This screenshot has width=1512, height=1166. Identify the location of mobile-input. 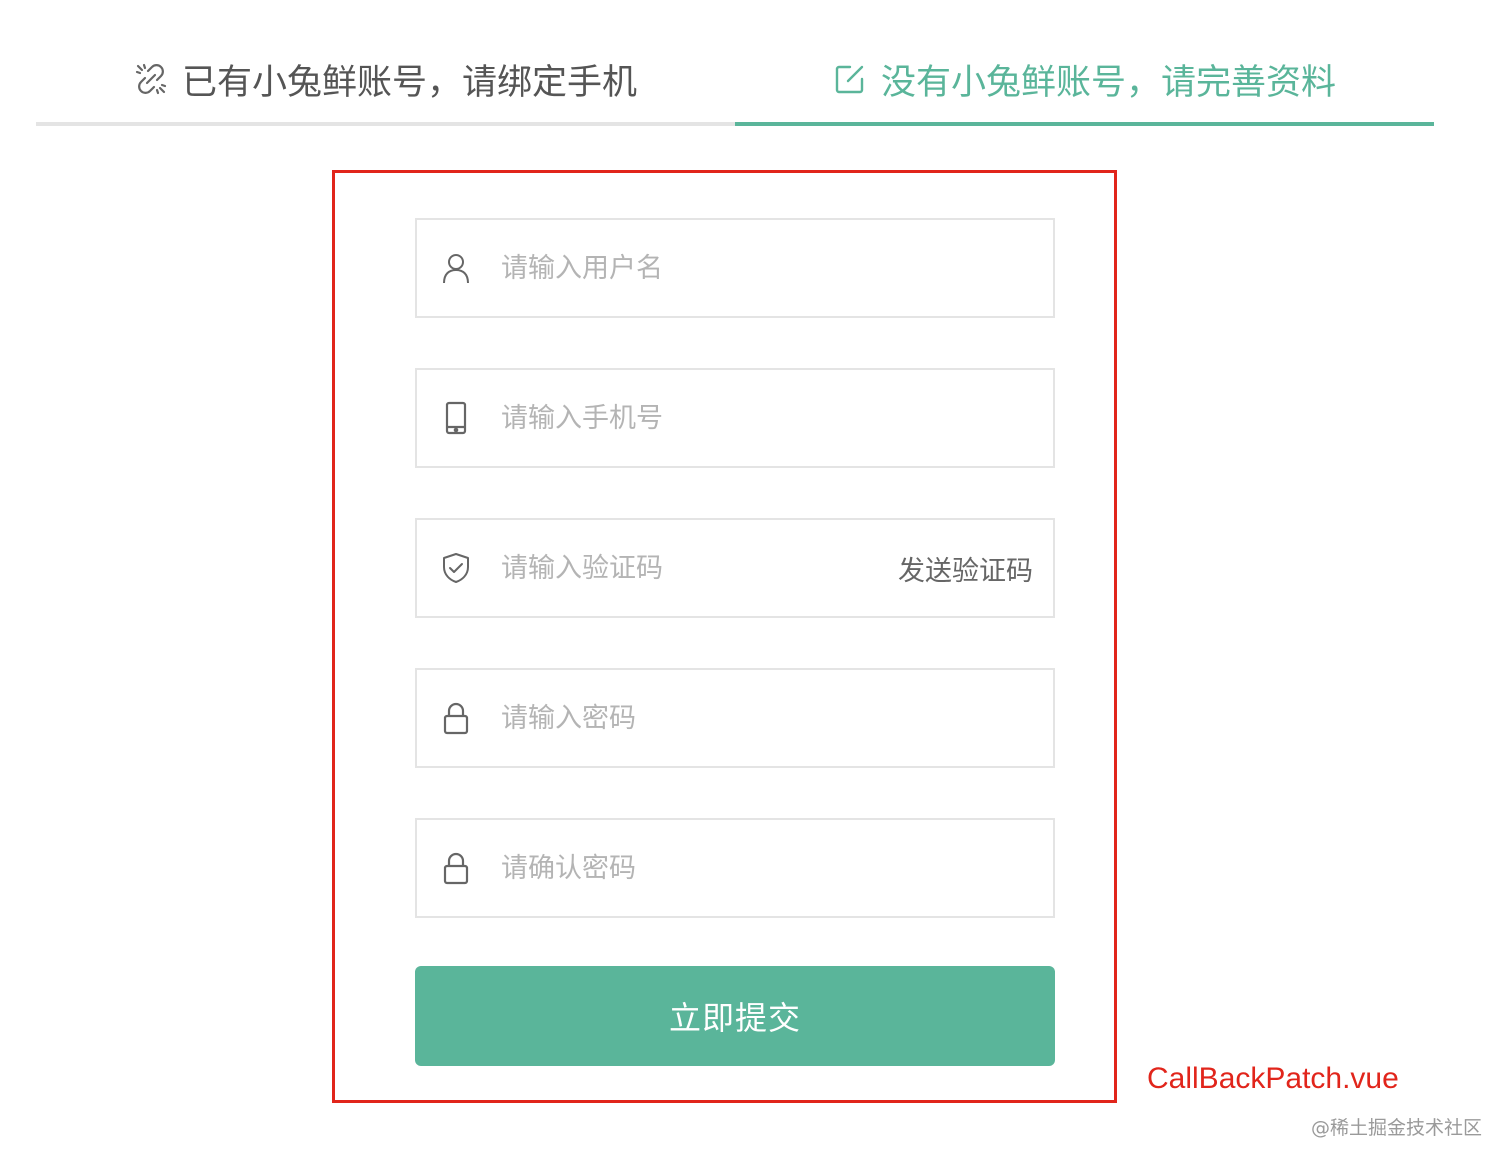
(776, 418).